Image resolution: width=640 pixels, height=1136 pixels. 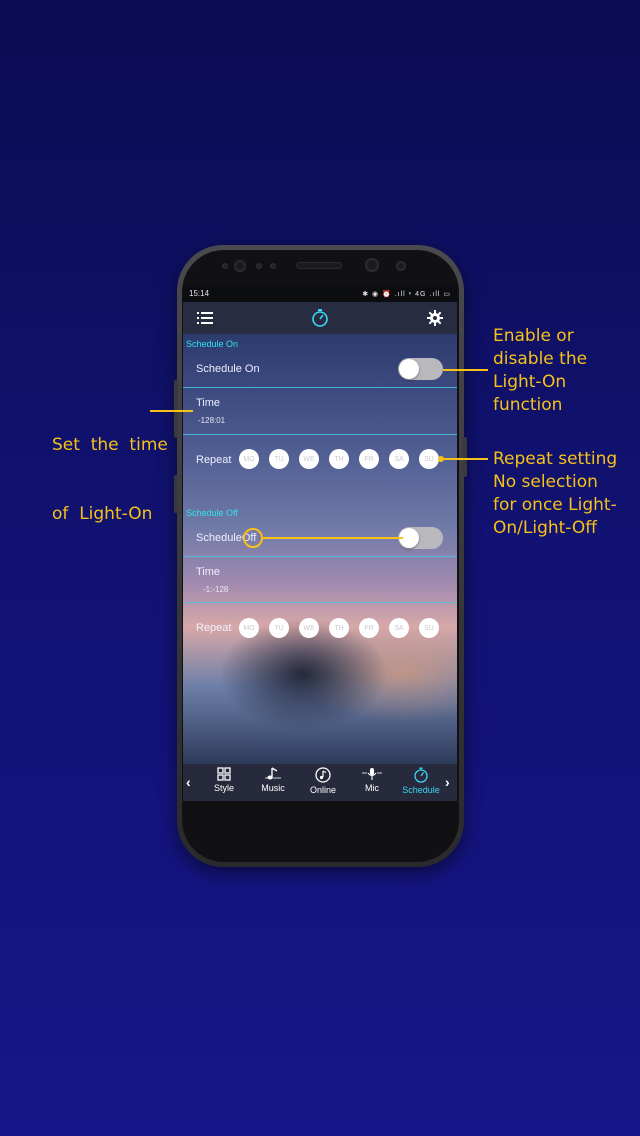 I want to click on schedule-off-section-title: Schedule Off, so click(x=212, y=513).